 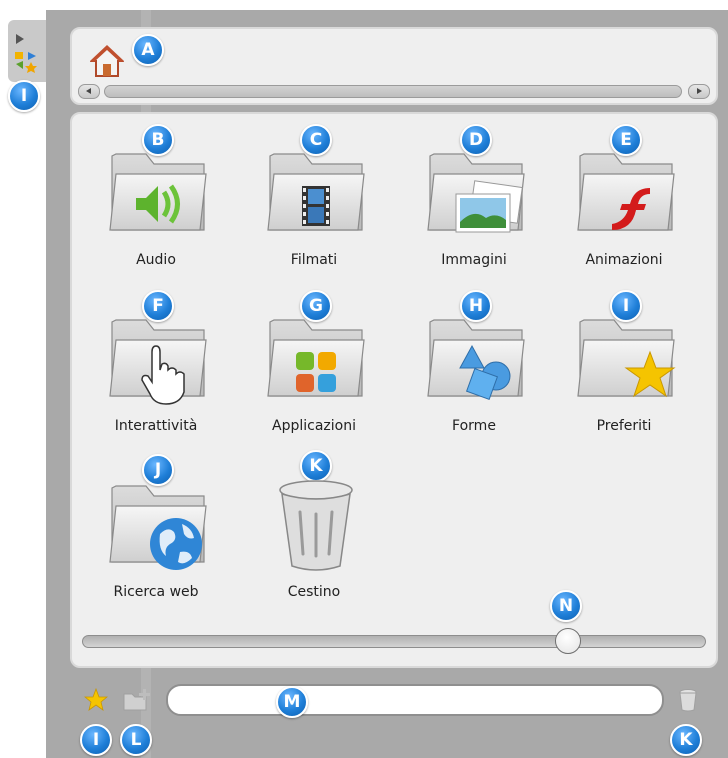 I want to click on slider-marker: N, so click(x=566, y=606).